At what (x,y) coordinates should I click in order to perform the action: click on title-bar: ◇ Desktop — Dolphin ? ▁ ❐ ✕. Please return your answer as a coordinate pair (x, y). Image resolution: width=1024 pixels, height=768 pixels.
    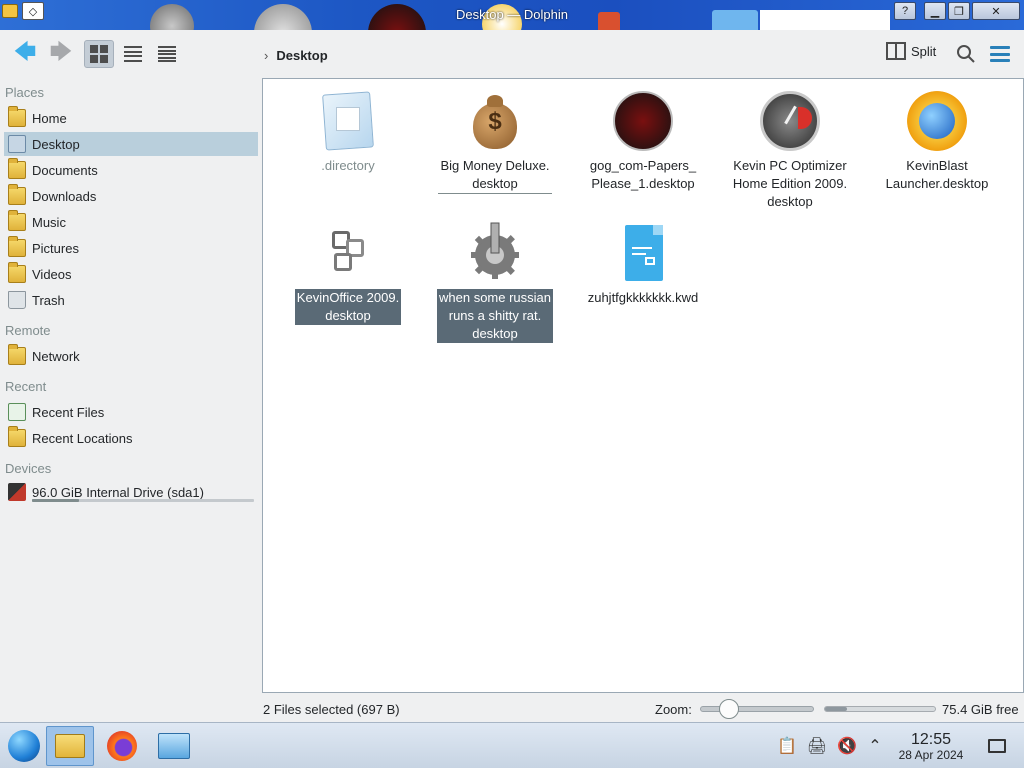
    Looking at the image, I should click on (512, 15).